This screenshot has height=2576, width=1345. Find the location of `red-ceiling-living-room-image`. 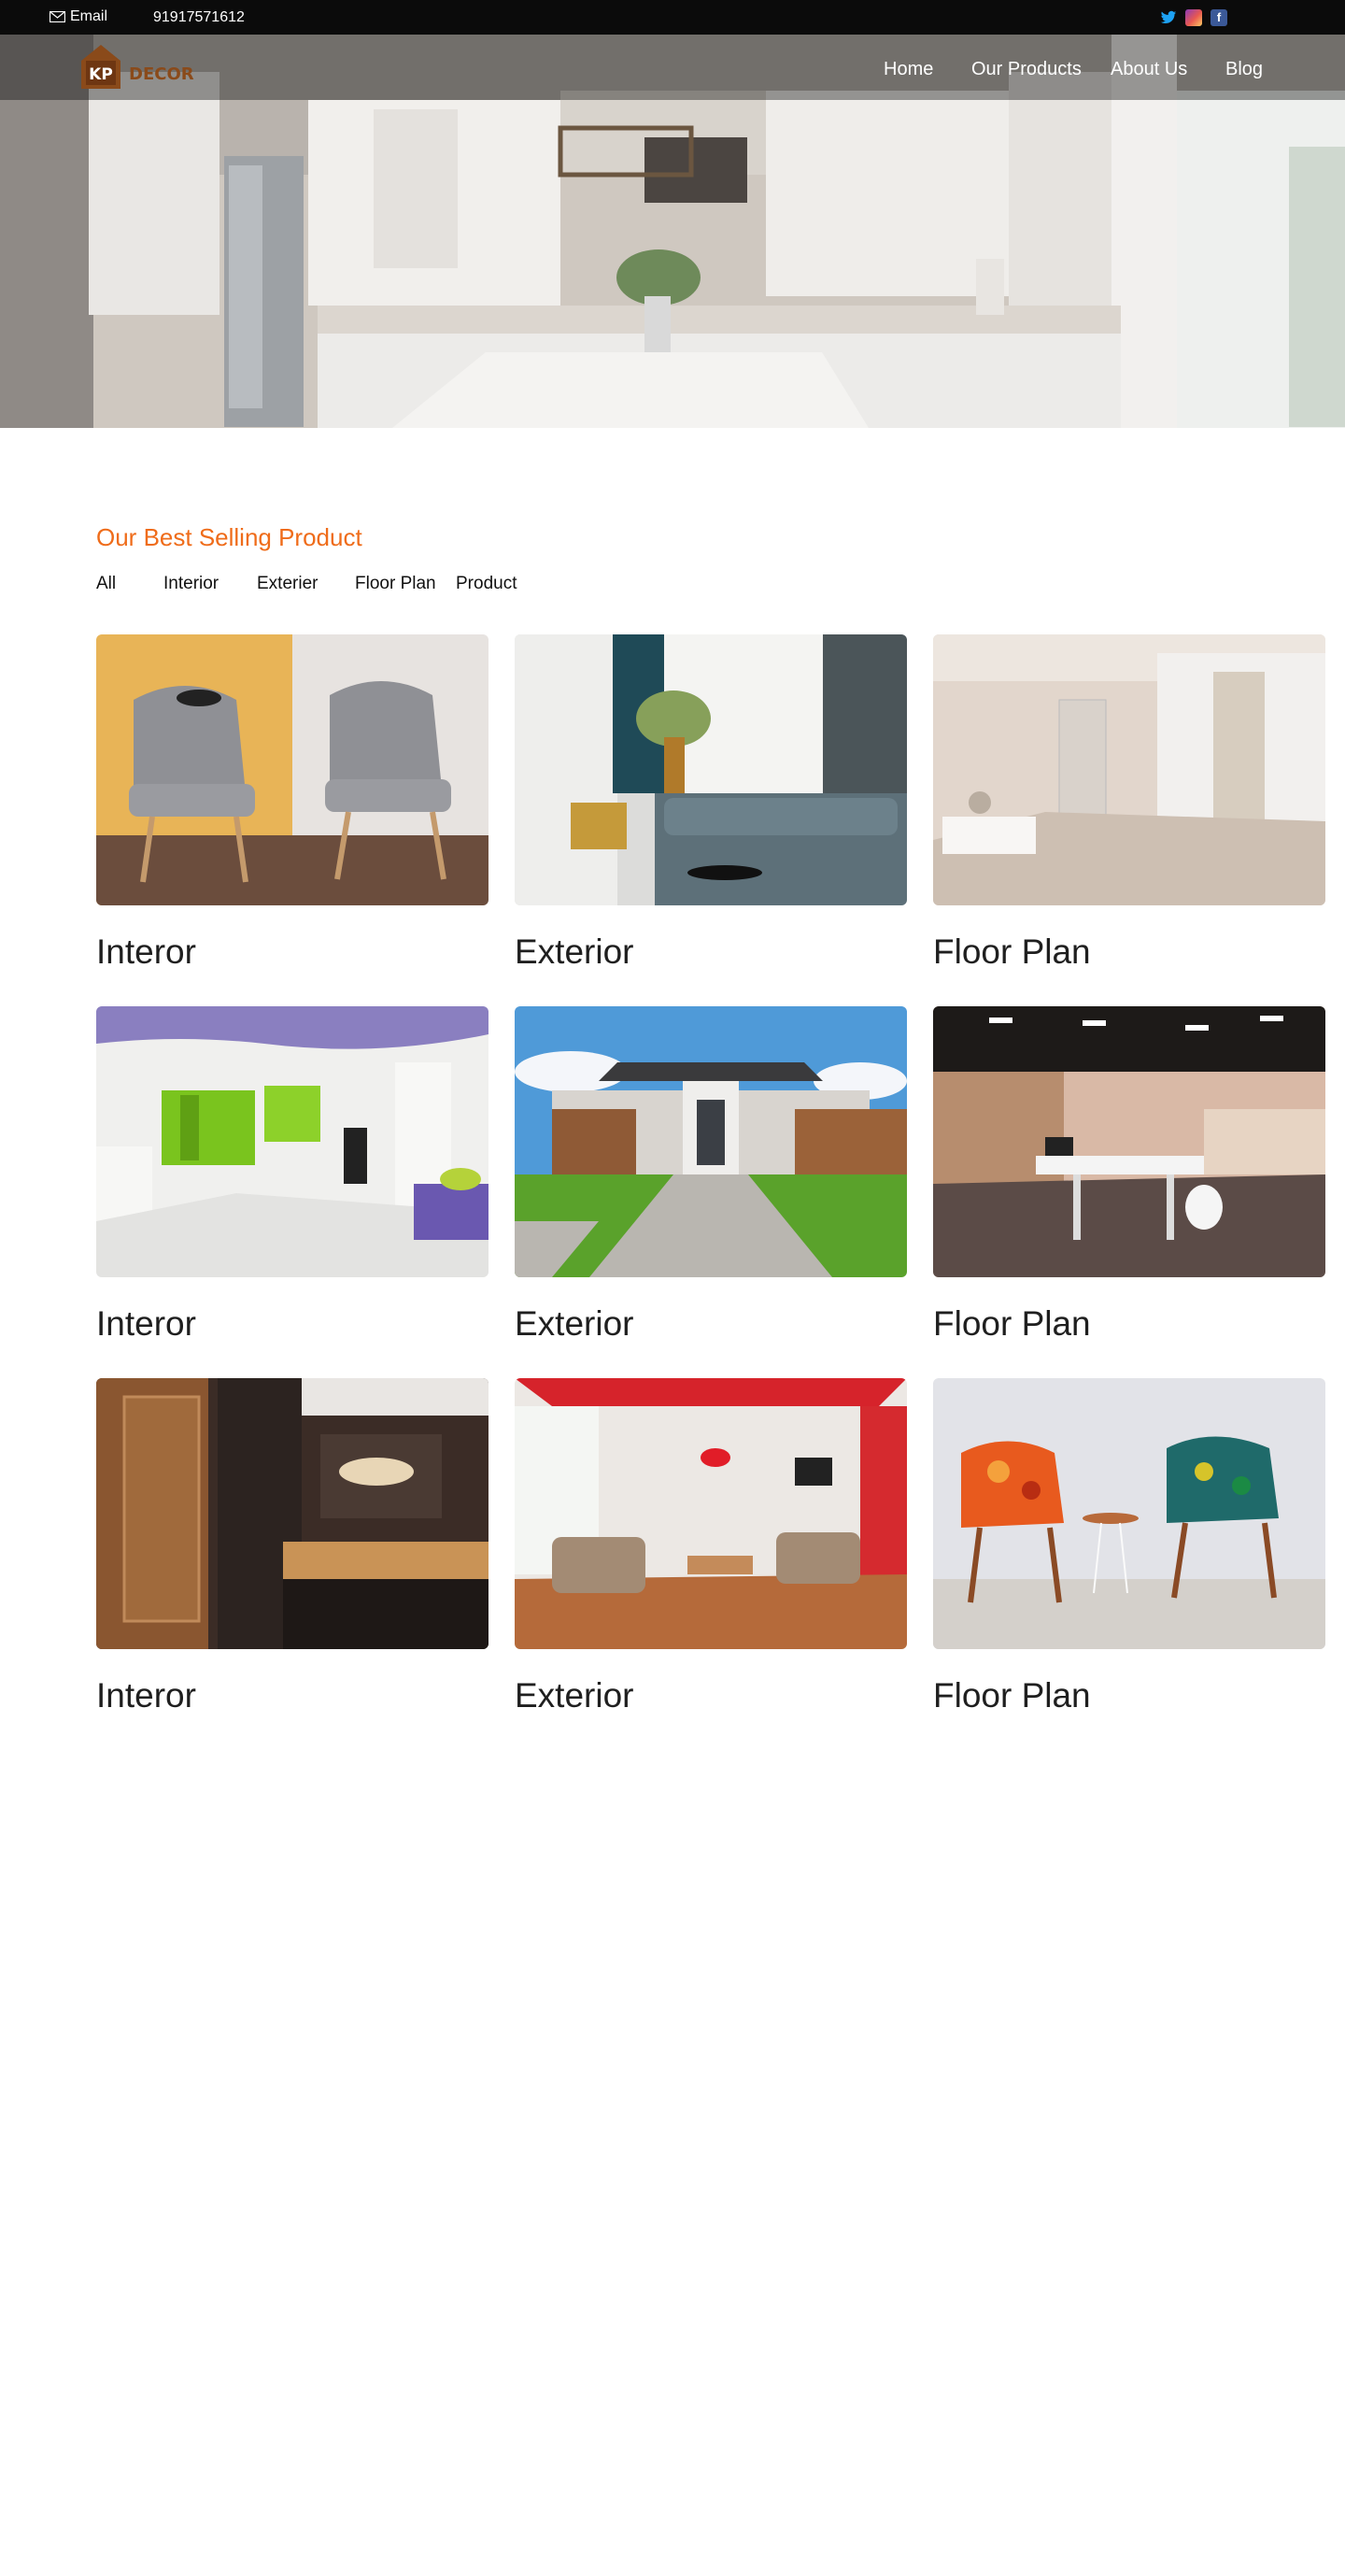

red-ceiling-living-room-image is located at coordinates (711, 1514).